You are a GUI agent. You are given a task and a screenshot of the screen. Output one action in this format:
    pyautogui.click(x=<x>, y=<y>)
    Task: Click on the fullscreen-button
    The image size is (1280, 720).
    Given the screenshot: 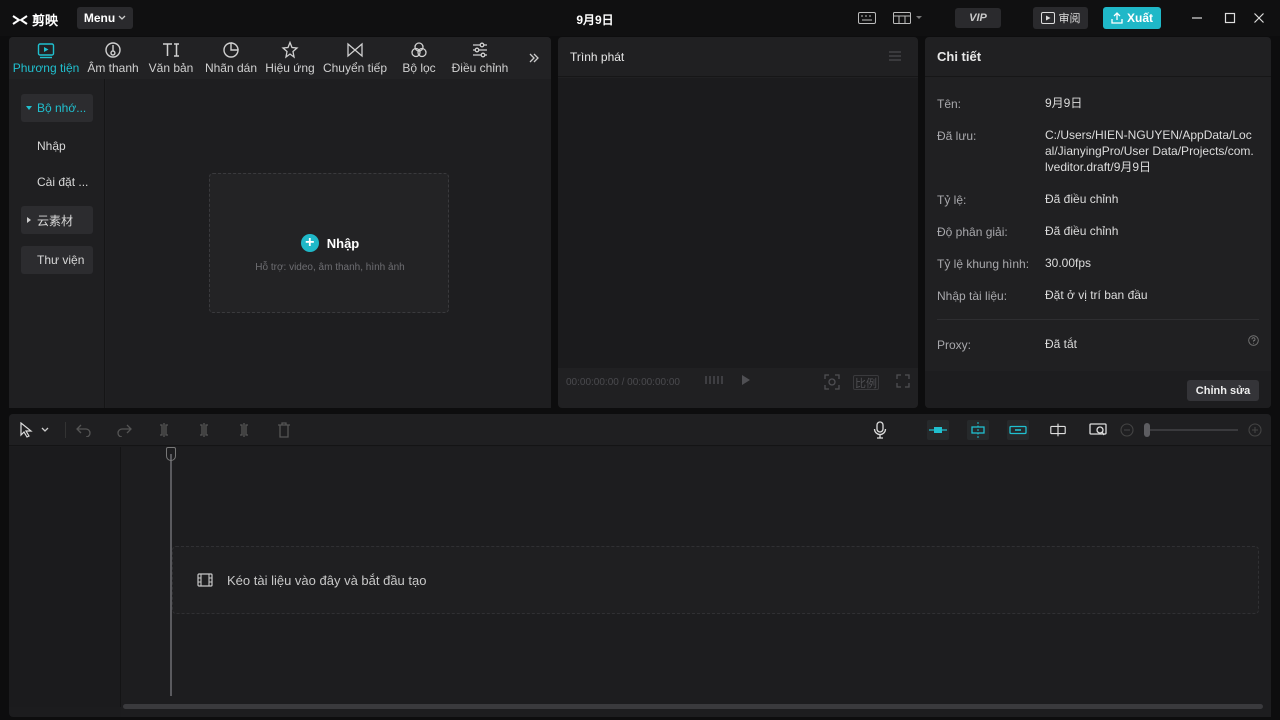 What is the action you would take?
    pyautogui.click(x=903, y=381)
    